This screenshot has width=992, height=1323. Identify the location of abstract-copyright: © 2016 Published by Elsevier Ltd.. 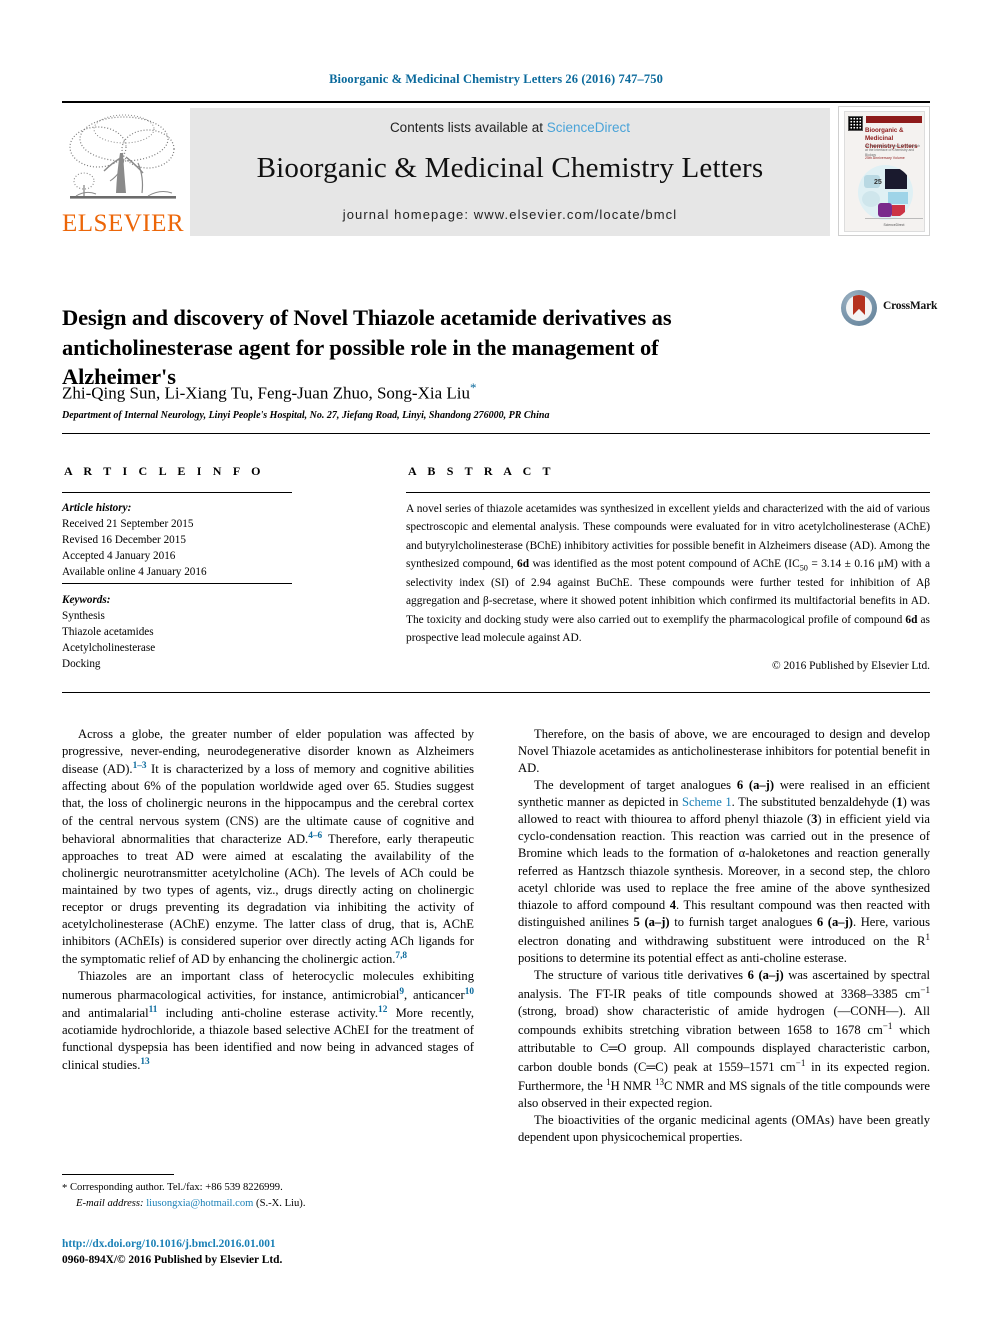
(851, 666).